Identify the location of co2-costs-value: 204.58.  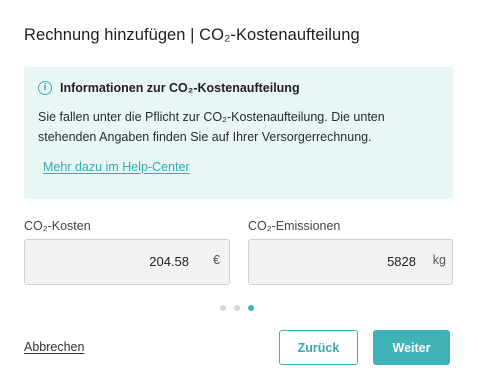
(169, 261).